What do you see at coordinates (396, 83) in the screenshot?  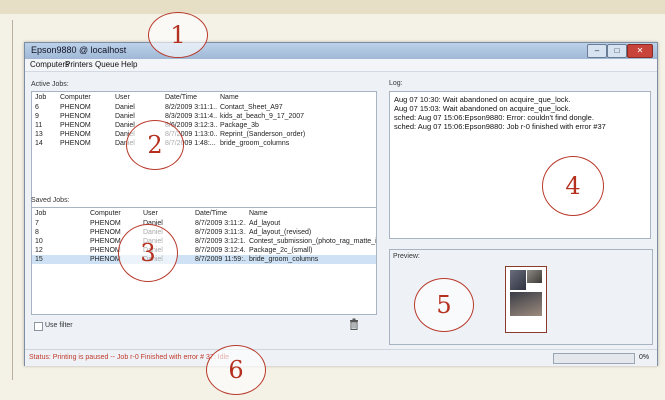 I see `log-label: Log:` at bounding box center [396, 83].